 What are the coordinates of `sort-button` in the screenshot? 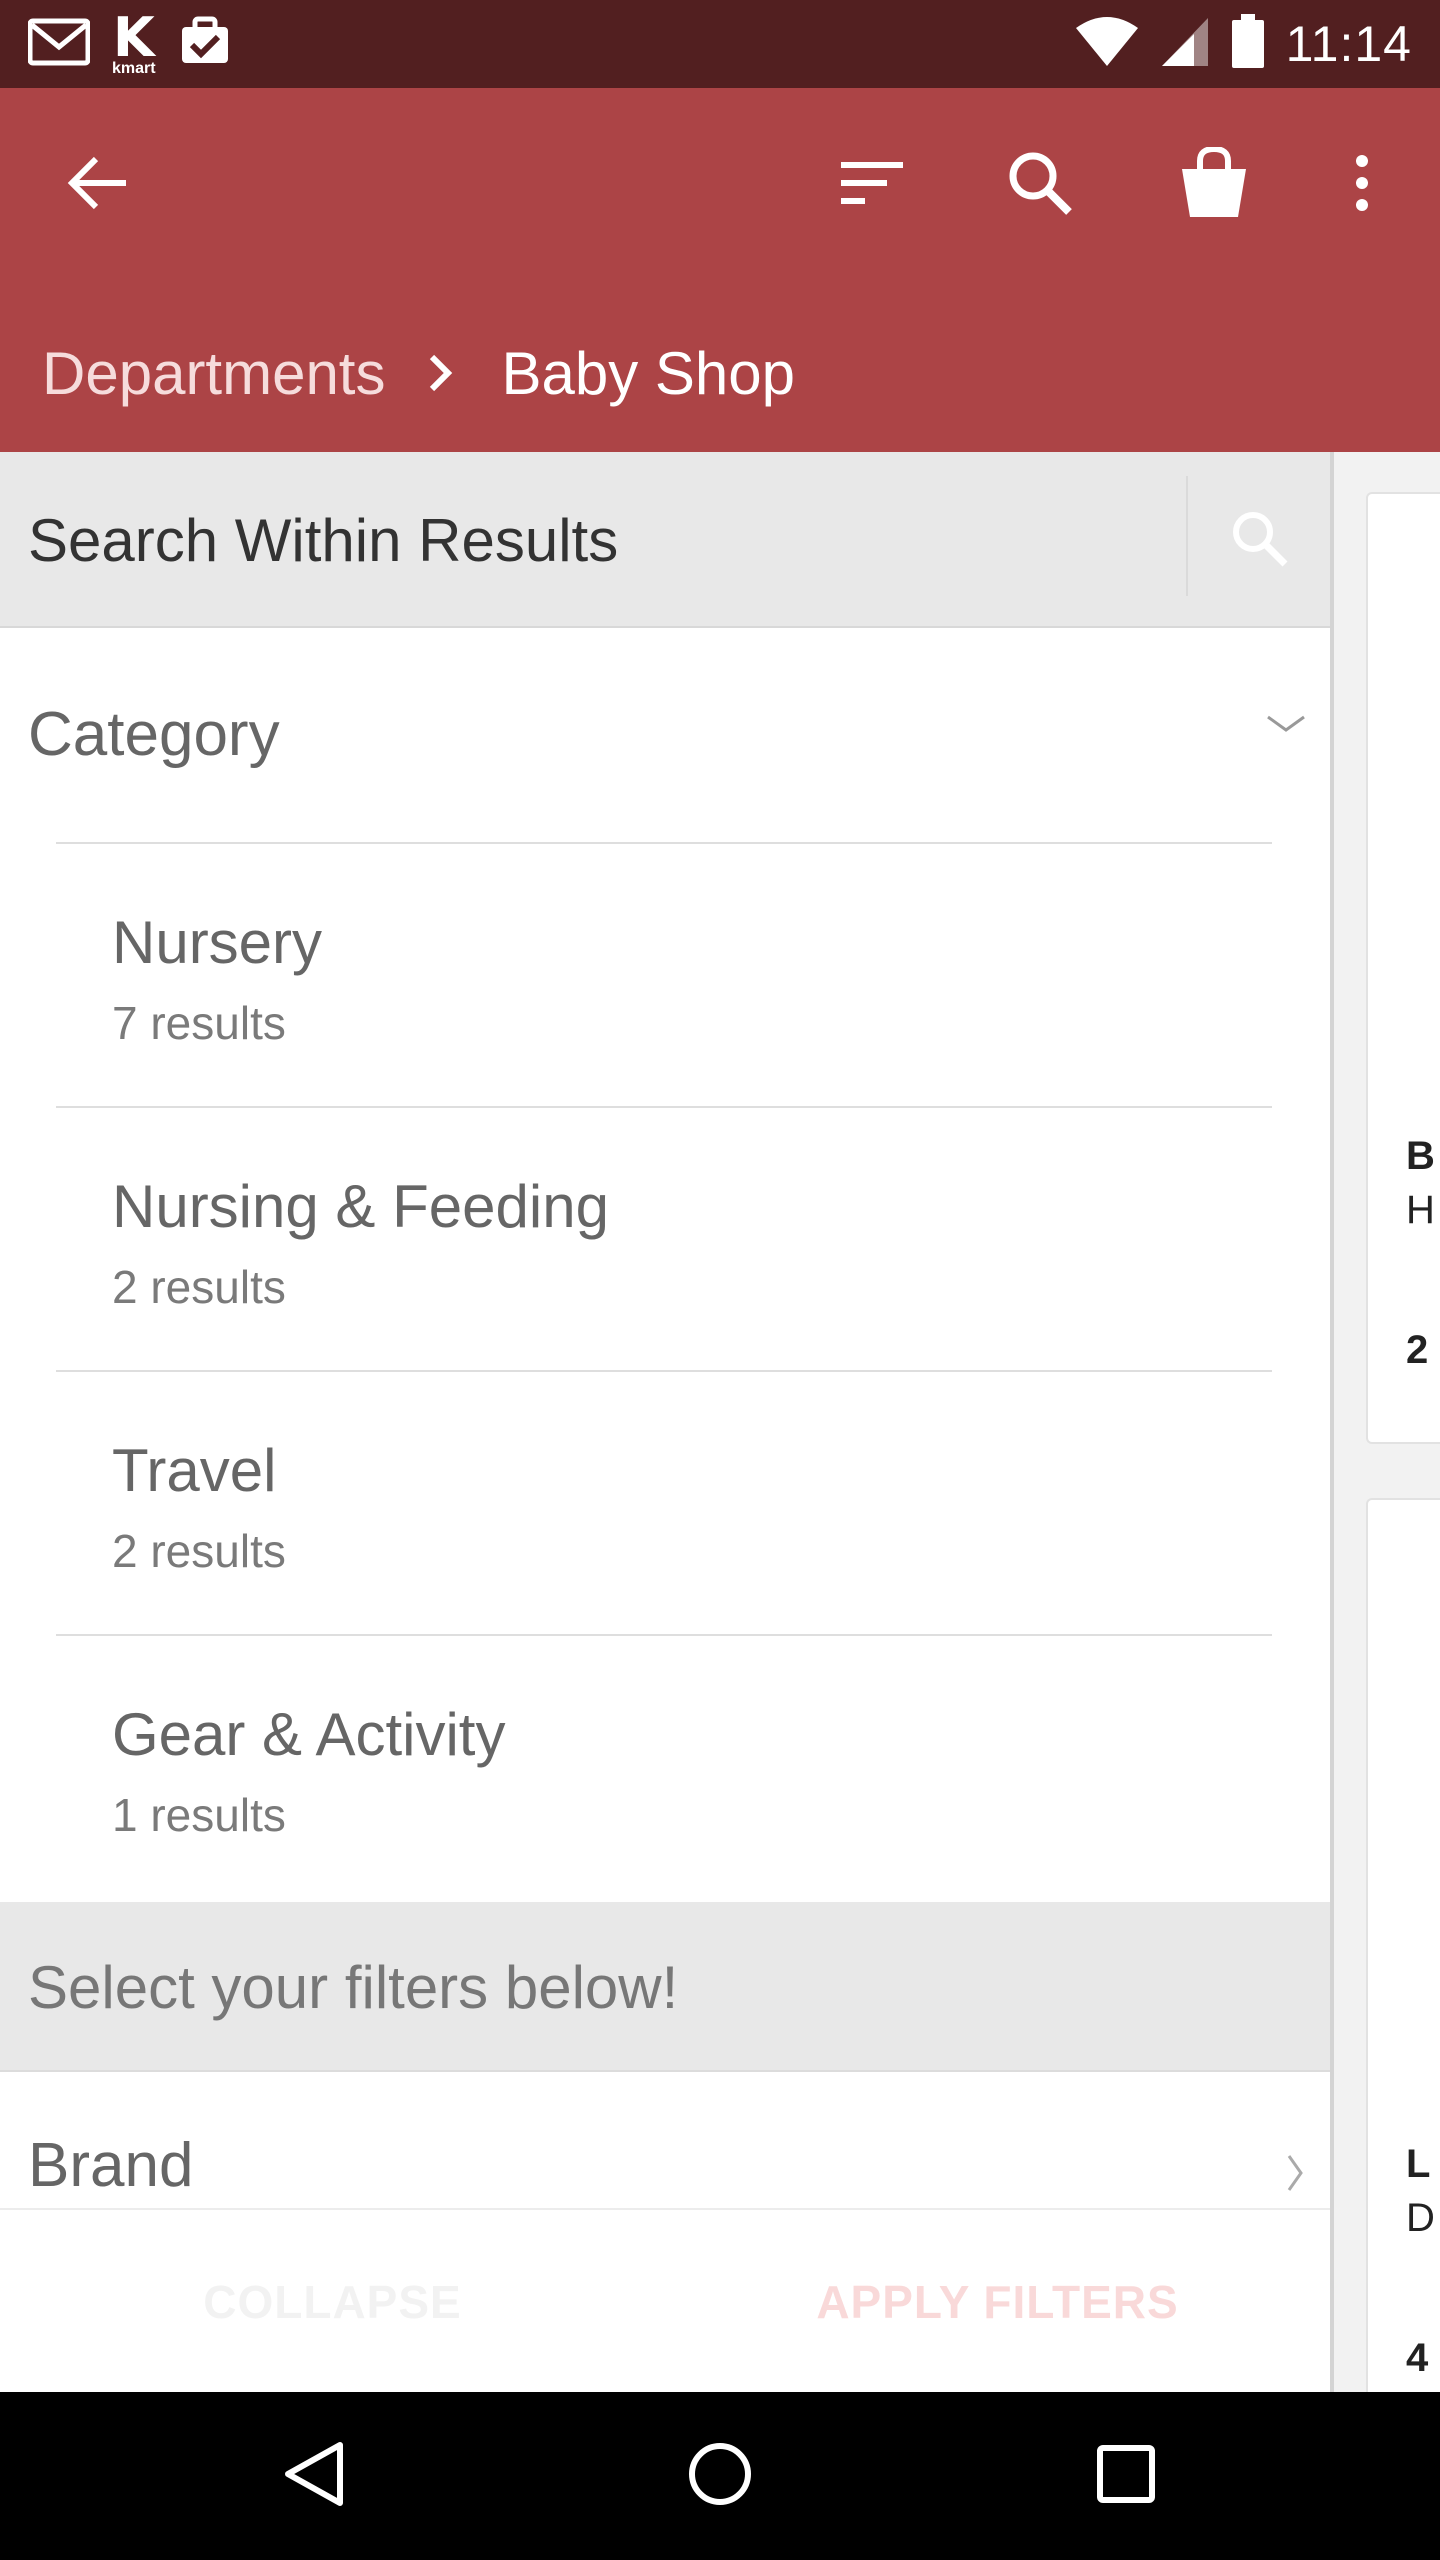 It's located at (872, 185).